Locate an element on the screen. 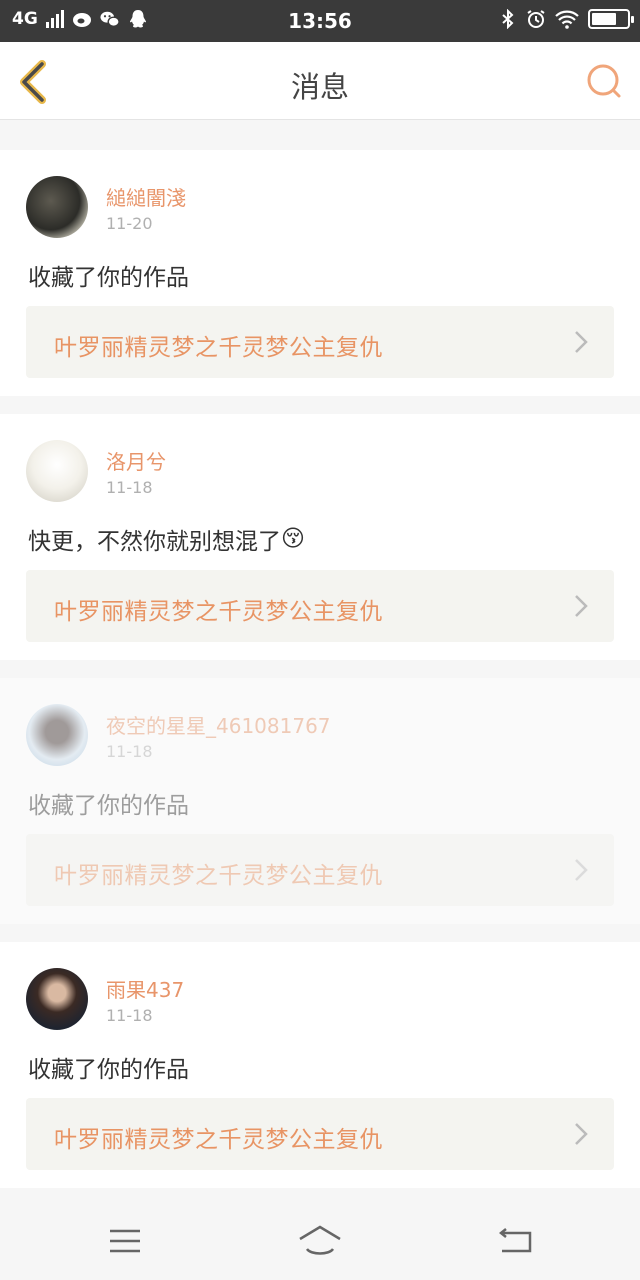 The height and width of the screenshot is (1280, 640). message-text: 快更，不然你就别想混了 😚 is located at coordinates (166, 540).